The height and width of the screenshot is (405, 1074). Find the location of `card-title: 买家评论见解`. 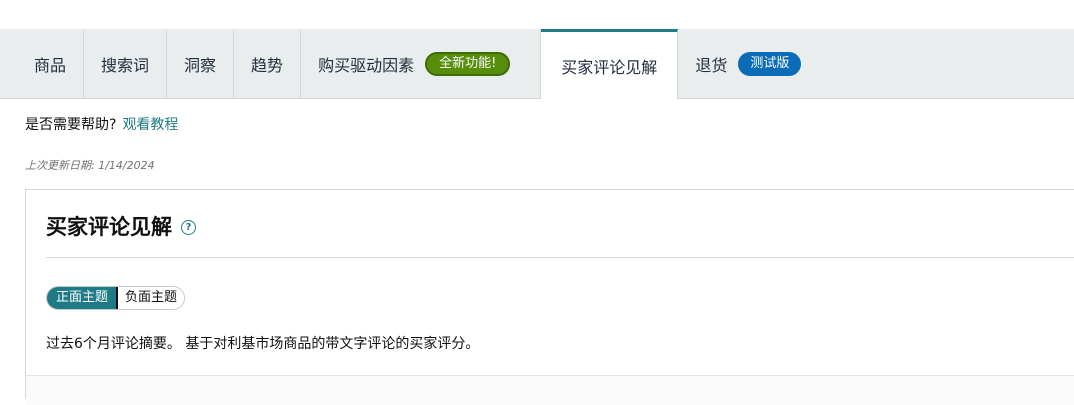

card-title: 买家评论见解 is located at coordinates (109, 226).